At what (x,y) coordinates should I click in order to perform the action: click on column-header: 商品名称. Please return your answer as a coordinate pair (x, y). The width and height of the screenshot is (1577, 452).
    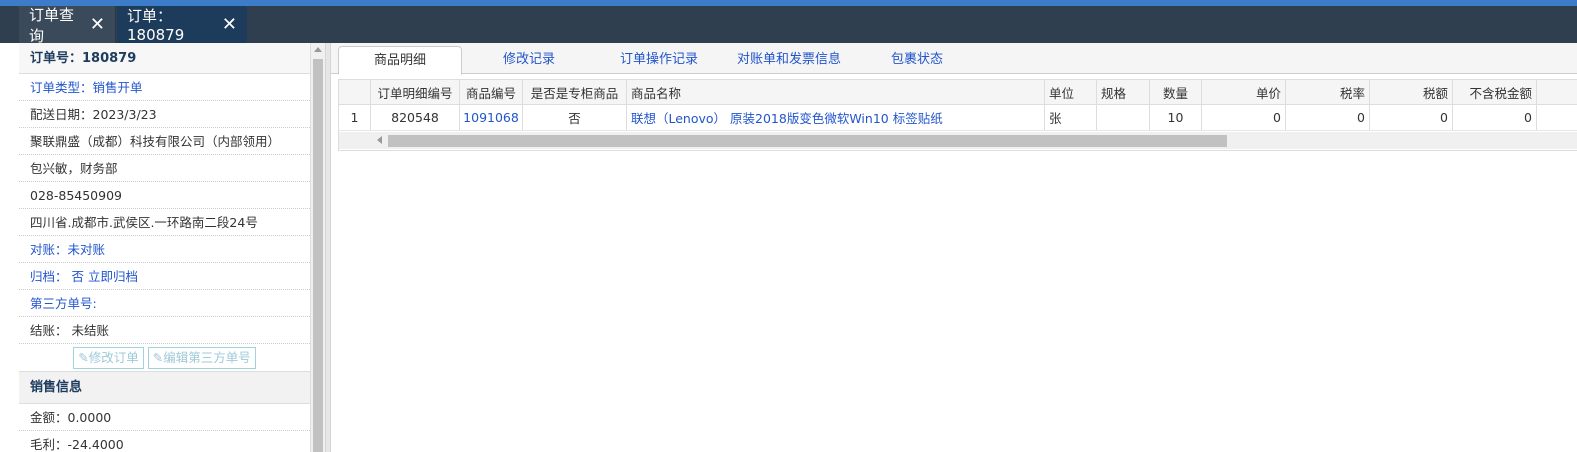
    Looking at the image, I should click on (836, 92).